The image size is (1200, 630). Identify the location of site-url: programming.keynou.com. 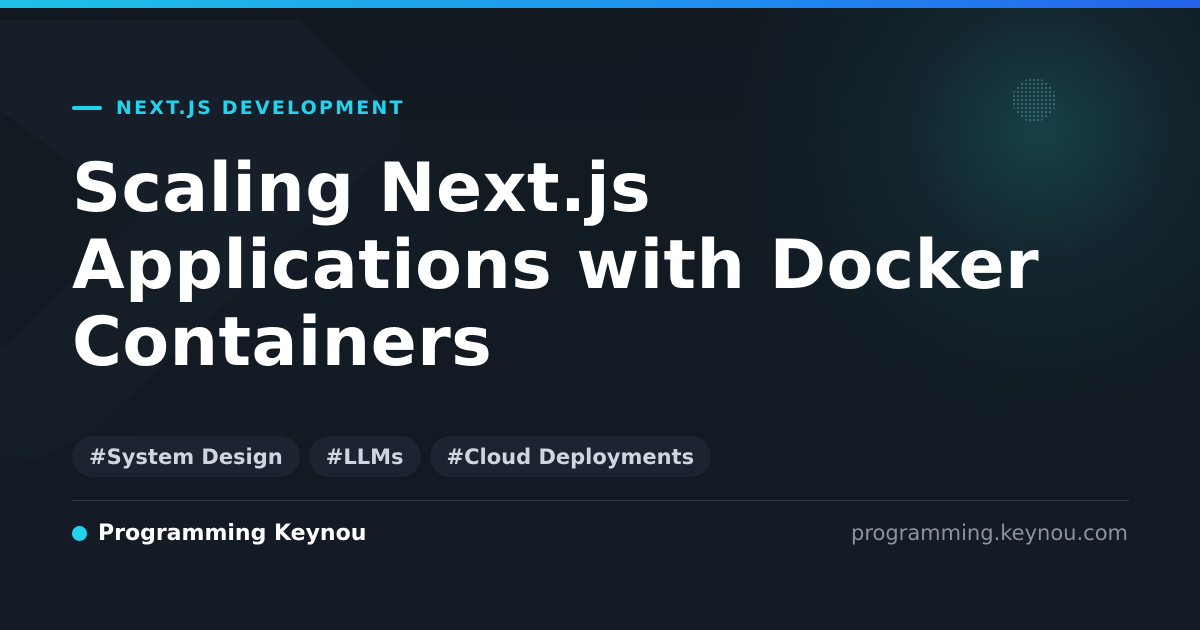
(989, 533).